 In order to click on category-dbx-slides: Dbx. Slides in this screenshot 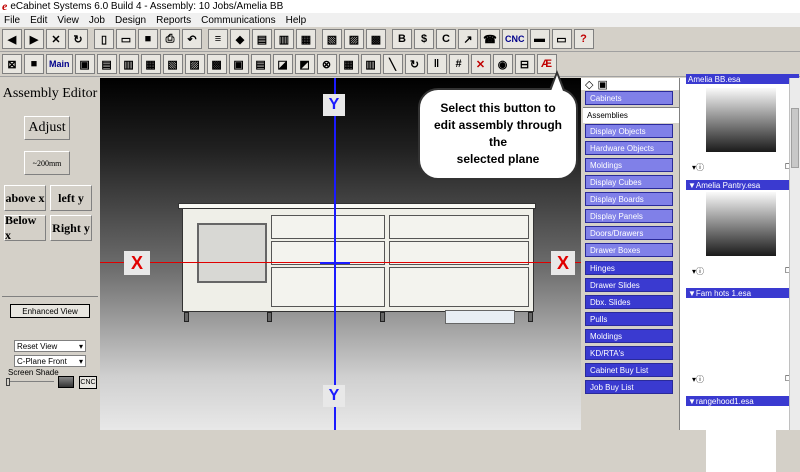, I will do `click(629, 302)`.